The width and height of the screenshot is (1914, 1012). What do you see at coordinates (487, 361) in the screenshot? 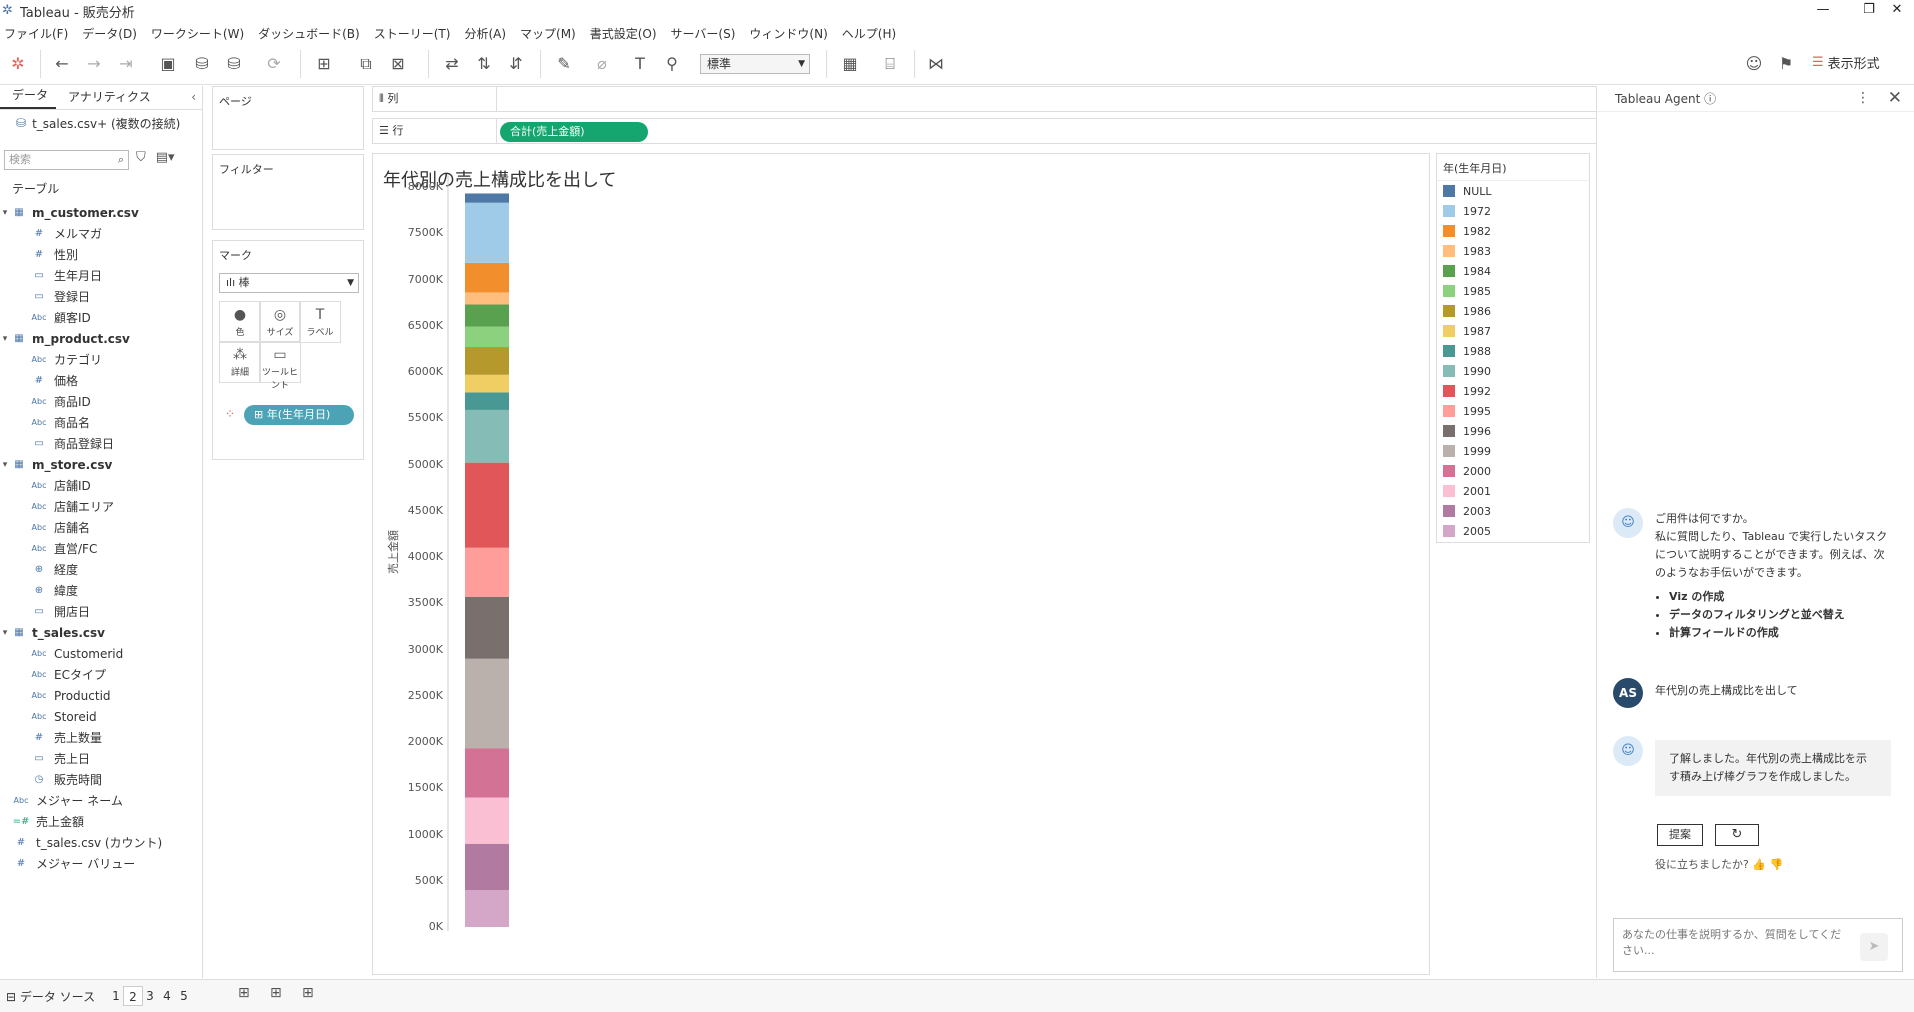
I see `bar-segment-1986` at bounding box center [487, 361].